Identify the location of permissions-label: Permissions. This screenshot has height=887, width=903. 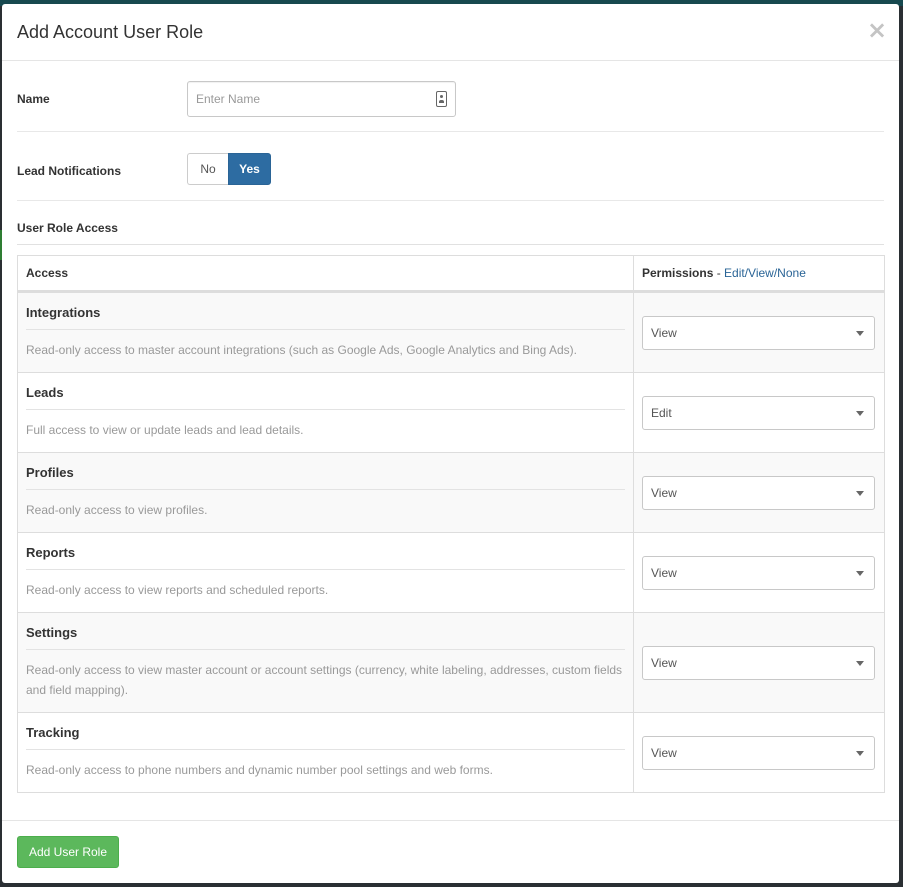
(678, 273).